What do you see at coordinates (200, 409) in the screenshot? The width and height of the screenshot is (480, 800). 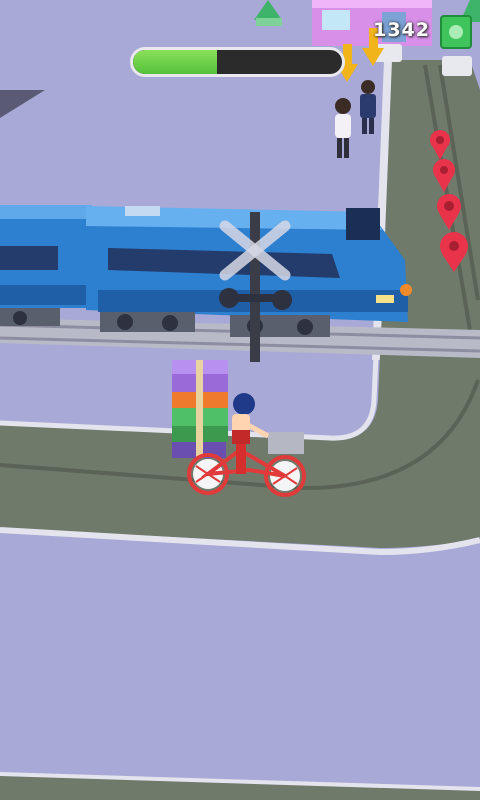 I see `package-stack` at bounding box center [200, 409].